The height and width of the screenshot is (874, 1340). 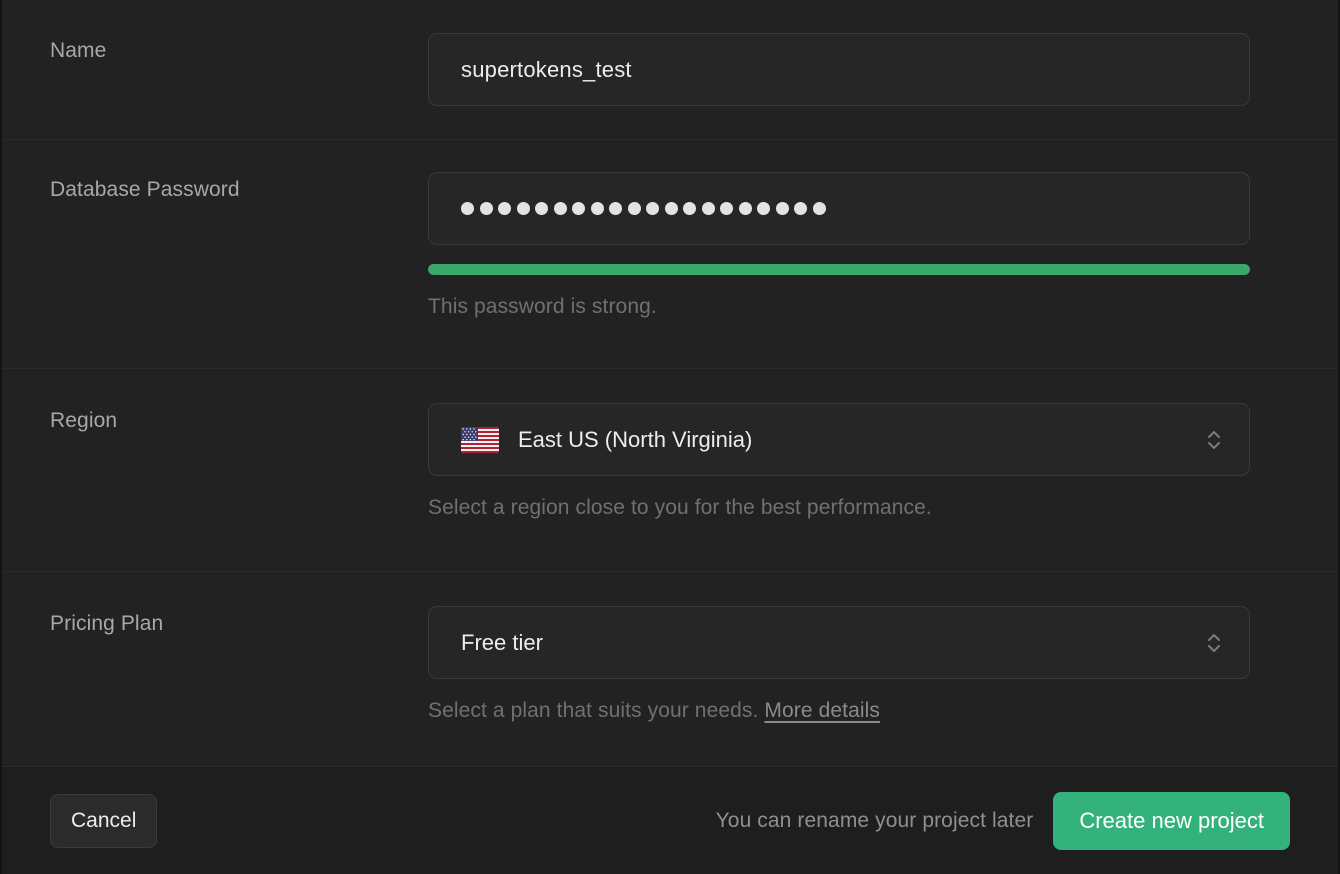 I want to click on create-new-project-button: Create new project, so click(x=1171, y=820).